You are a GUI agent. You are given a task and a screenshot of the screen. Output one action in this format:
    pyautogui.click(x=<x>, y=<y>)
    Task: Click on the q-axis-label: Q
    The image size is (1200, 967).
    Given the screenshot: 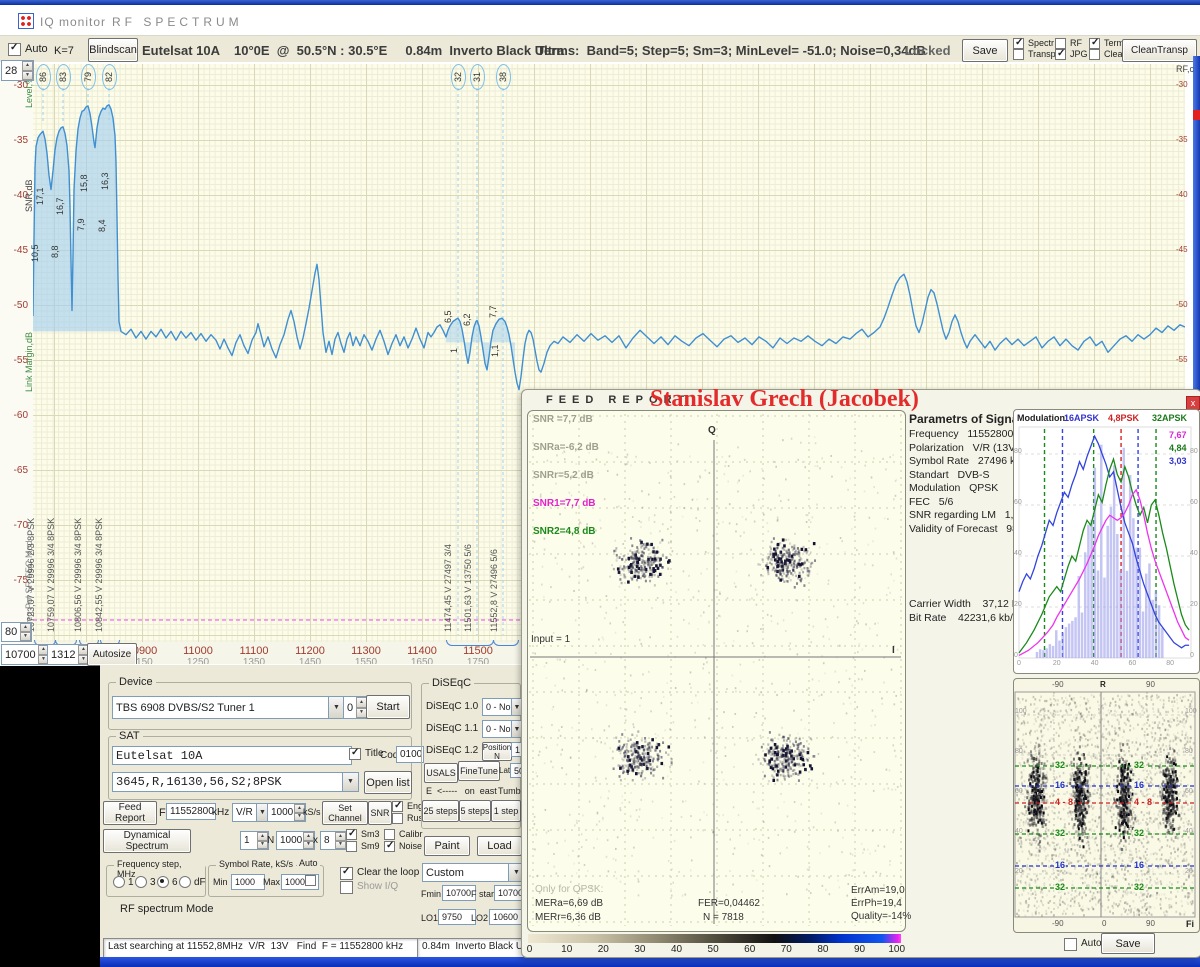 What is the action you would take?
    pyautogui.click(x=712, y=430)
    